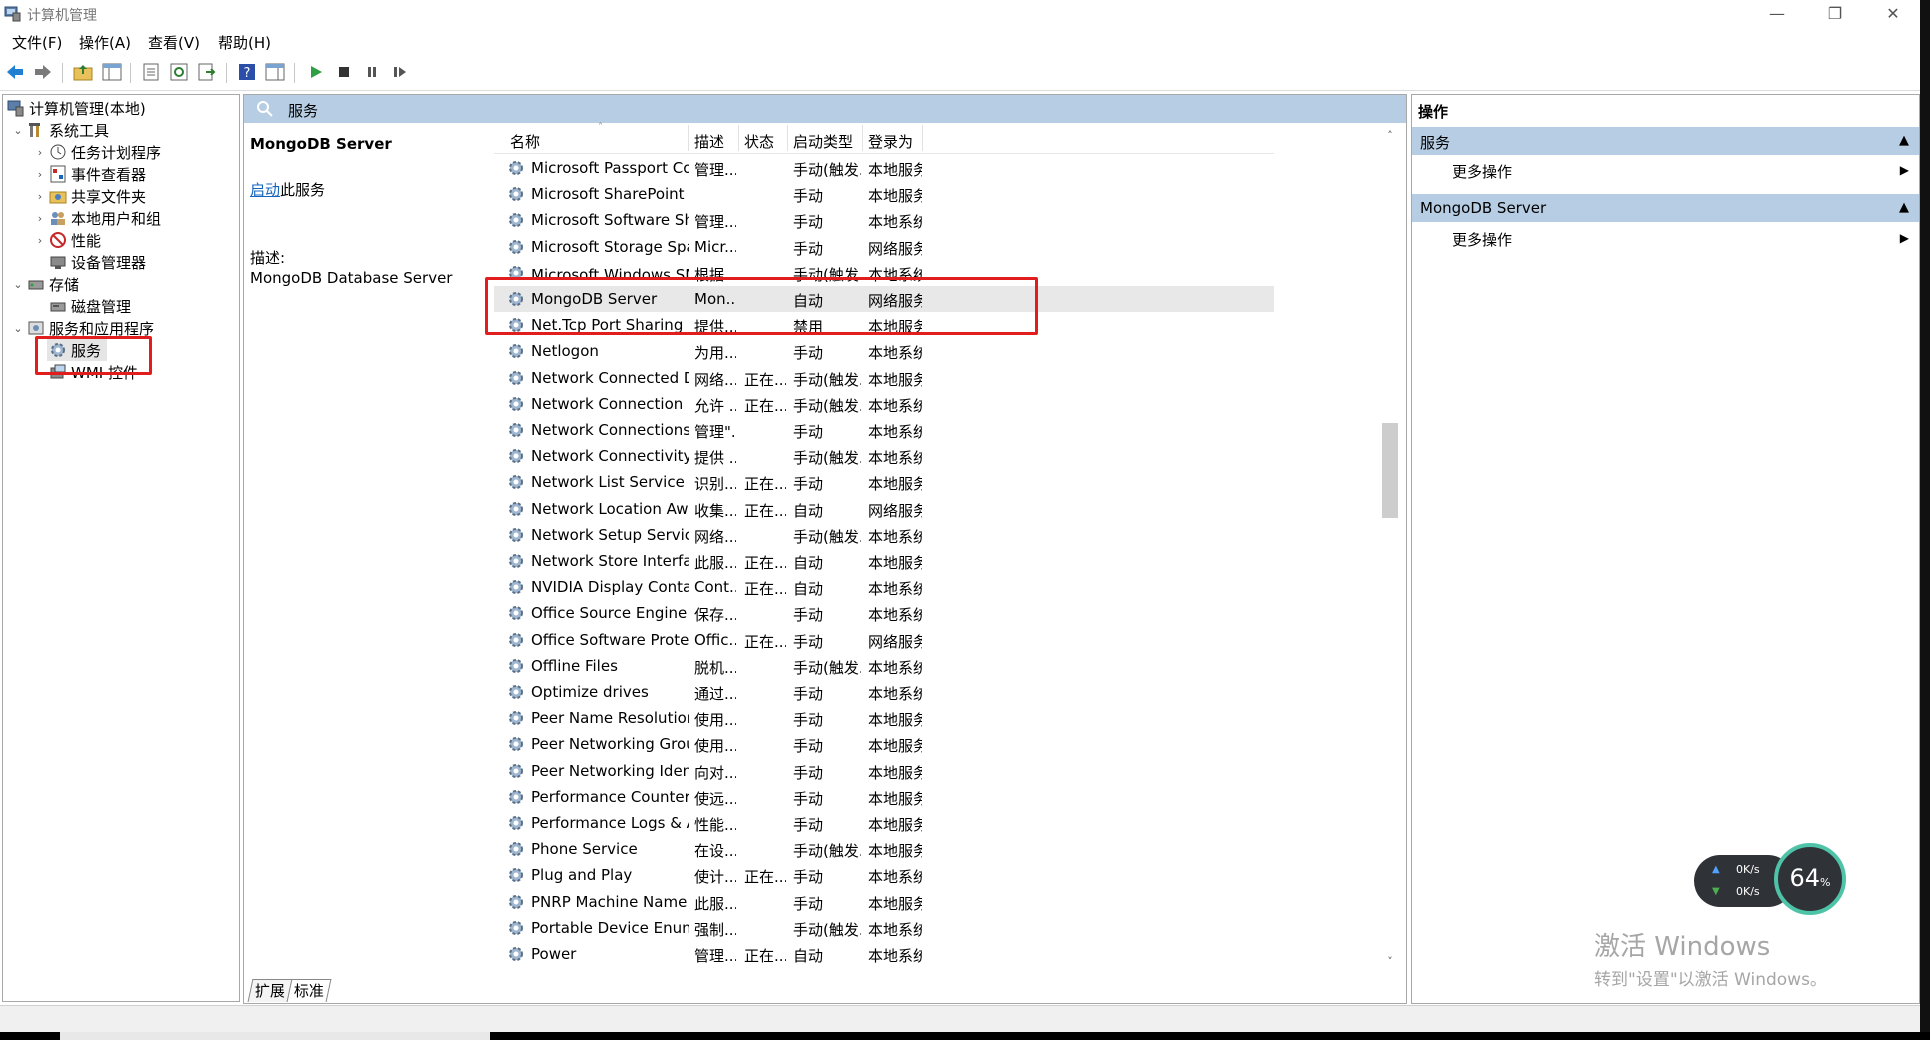 The height and width of the screenshot is (1040, 1930). What do you see at coordinates (270, 990) in the screenshot?
I see `tab-extended: 扩展` at bounding box center [270, 990].